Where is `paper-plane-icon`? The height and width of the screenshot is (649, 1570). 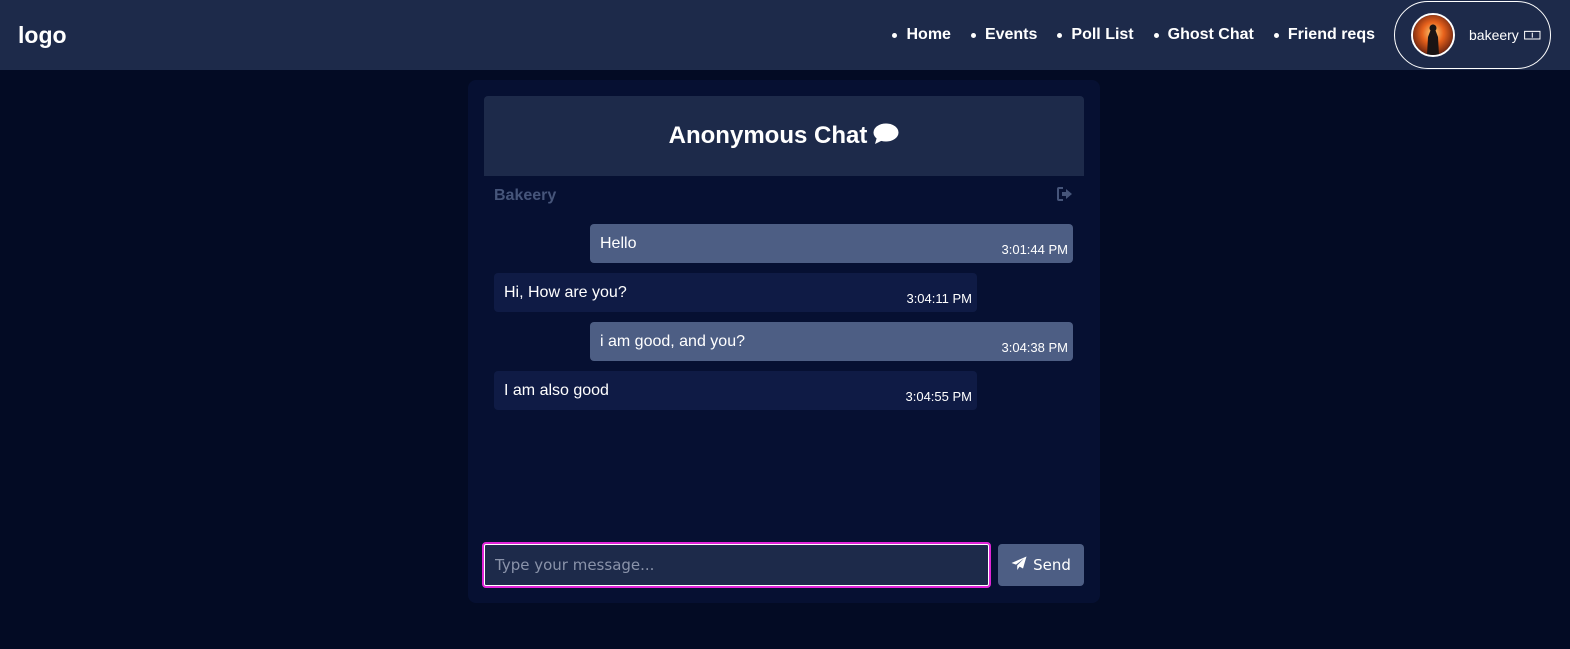 paper-plane-icon is located at coordinates (1019, 565).